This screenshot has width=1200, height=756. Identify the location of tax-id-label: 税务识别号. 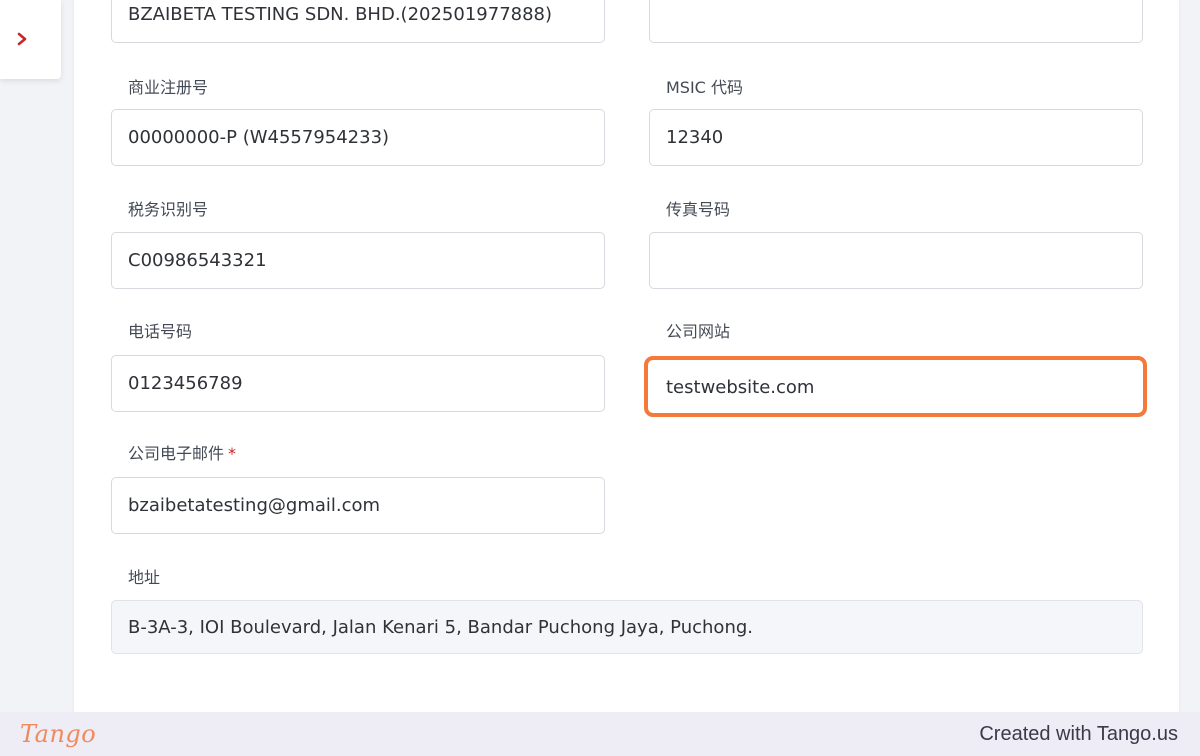
(168, 209).